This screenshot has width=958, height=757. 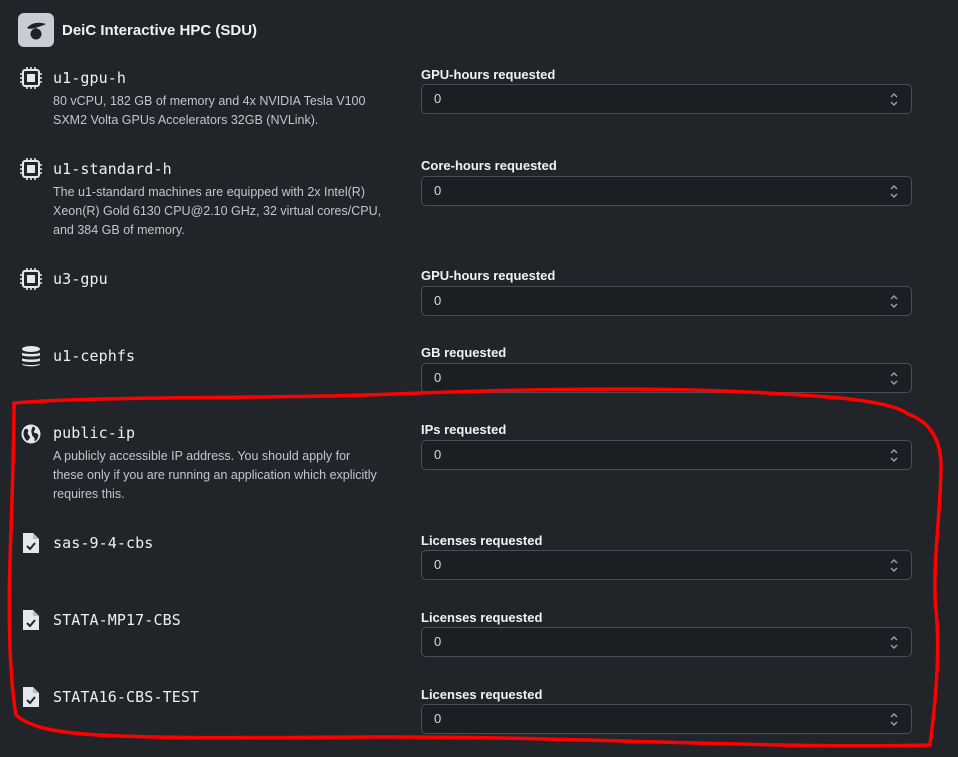 I want to click on provider-logo, so click(x=36, y=30).